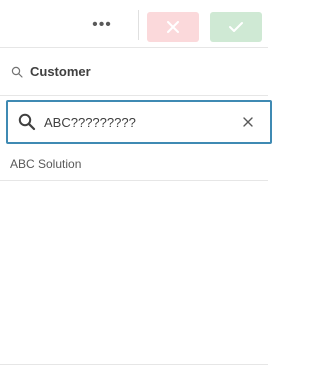 This screenshot has width=320, height=376. Describe the element at coordinates (60, 71) in the screenshot. I see `field-title: Customer` at that location.